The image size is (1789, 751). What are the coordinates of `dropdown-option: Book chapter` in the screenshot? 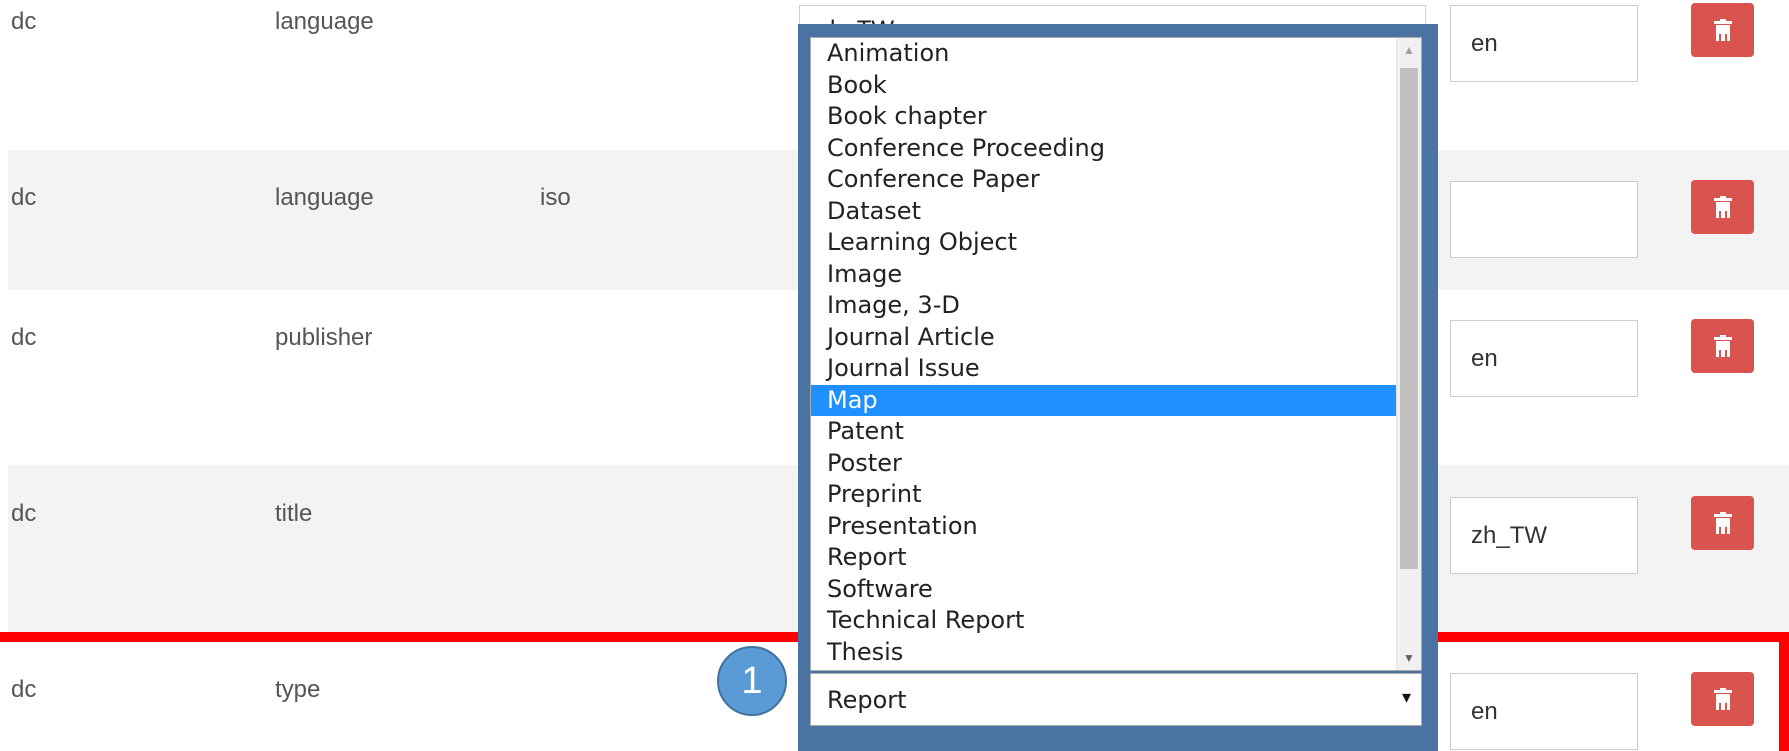 It's located at (1103, 117).